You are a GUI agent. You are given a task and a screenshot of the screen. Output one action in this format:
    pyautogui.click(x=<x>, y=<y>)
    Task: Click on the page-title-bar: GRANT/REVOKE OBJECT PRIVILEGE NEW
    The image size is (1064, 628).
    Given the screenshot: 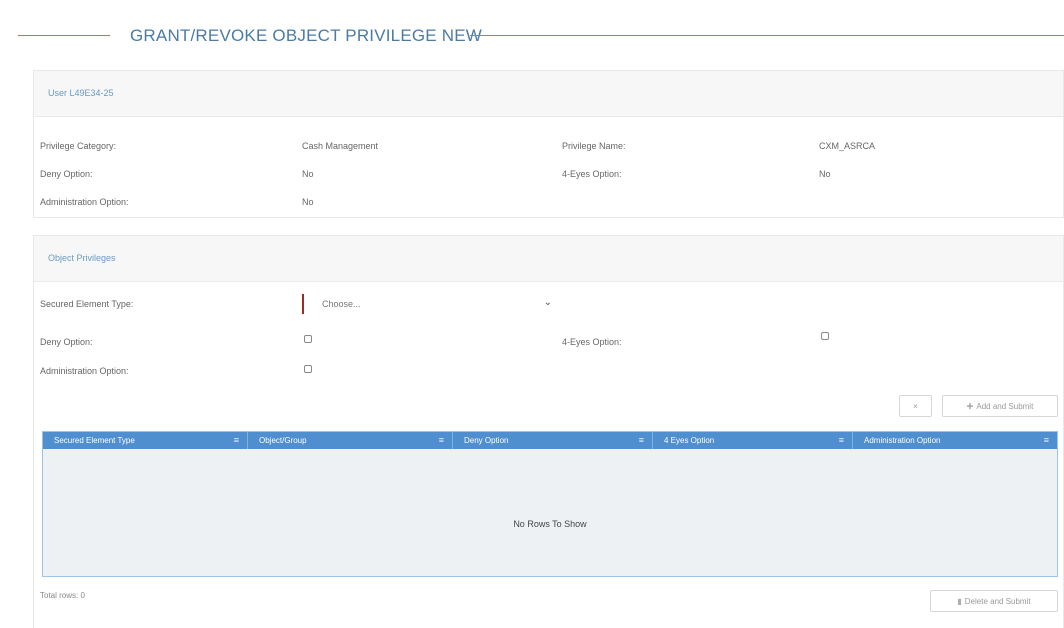 What is the action you would take?
    pyautogui.click(x=541, y=36)
    